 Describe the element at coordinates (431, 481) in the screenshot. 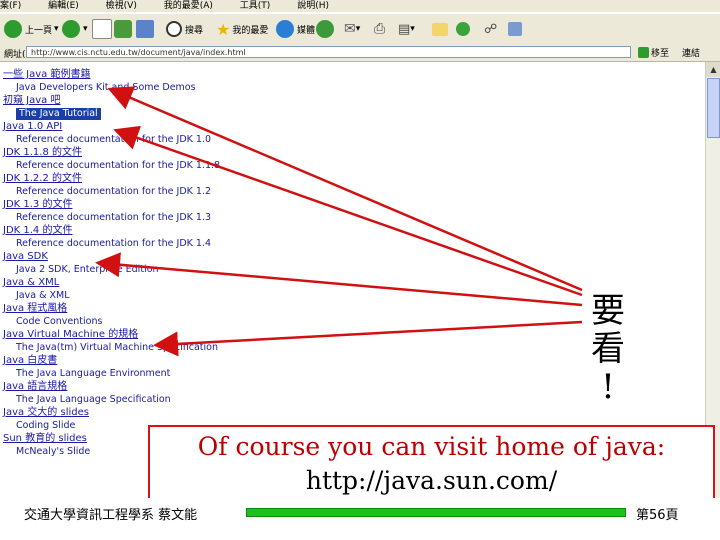

I see `callout-url: http://java.sun.com/` at that location.